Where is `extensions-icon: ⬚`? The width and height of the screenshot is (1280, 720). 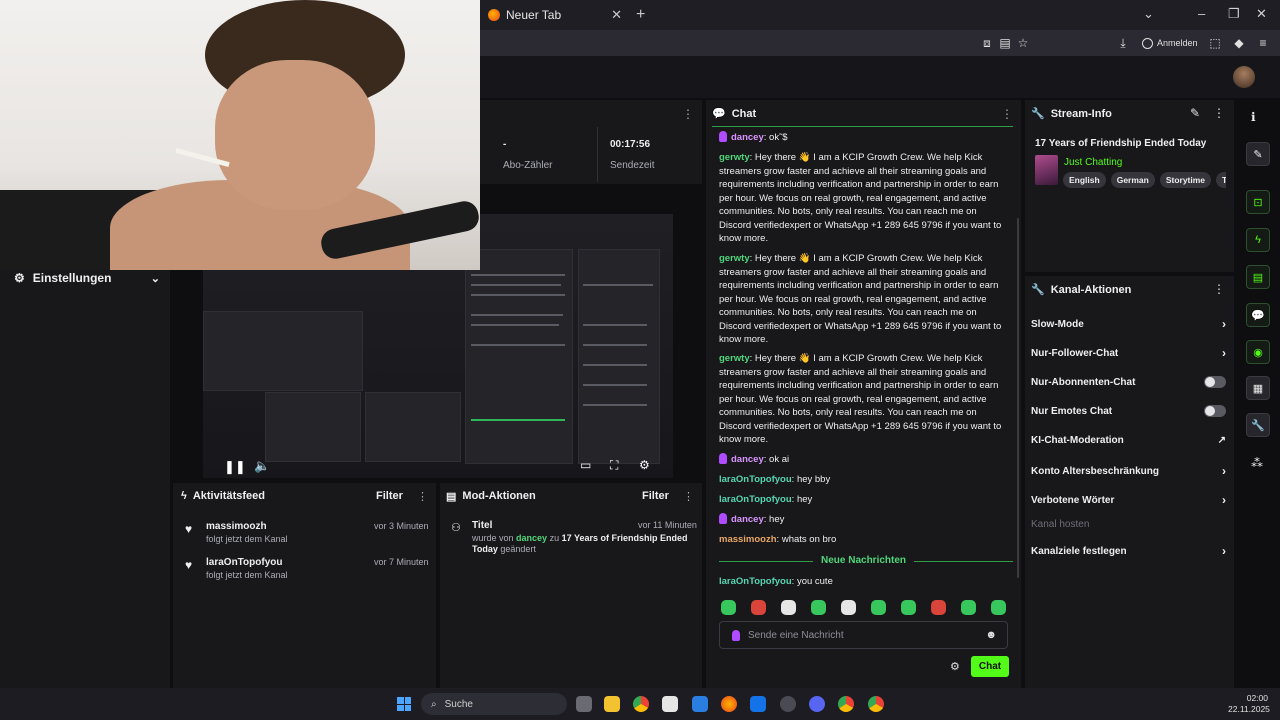 extensions-icon: ⬚ is located at coordinates (1215, 43).